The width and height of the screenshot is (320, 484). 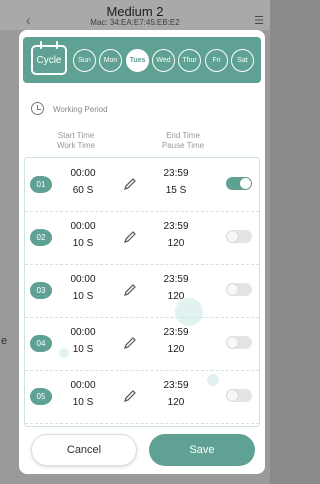 I want to click on row-number-badge: 03, so click(x=41, y=290).